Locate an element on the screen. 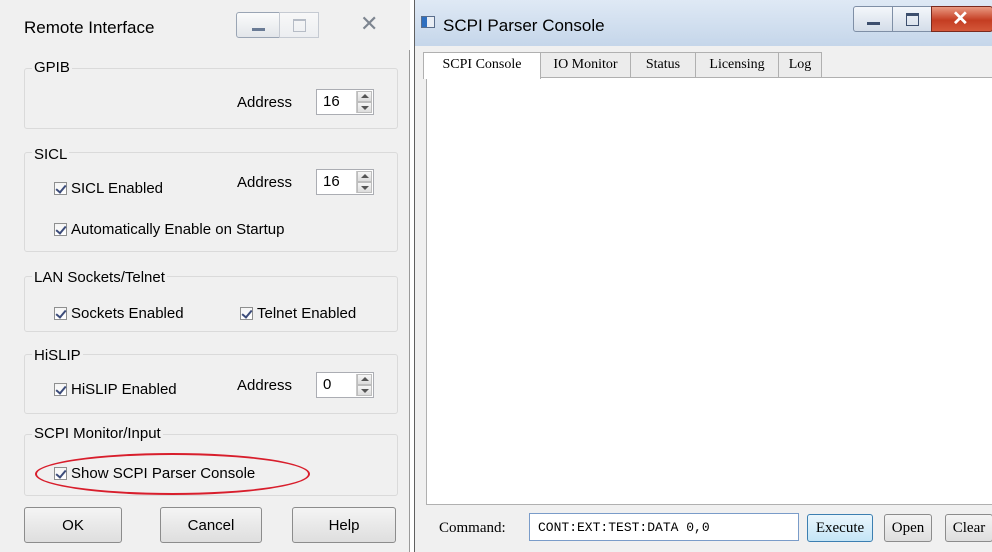 The height and width of the screenshot is (552, 992). cancel-button: Cancel is located at coordinates (211, 525).